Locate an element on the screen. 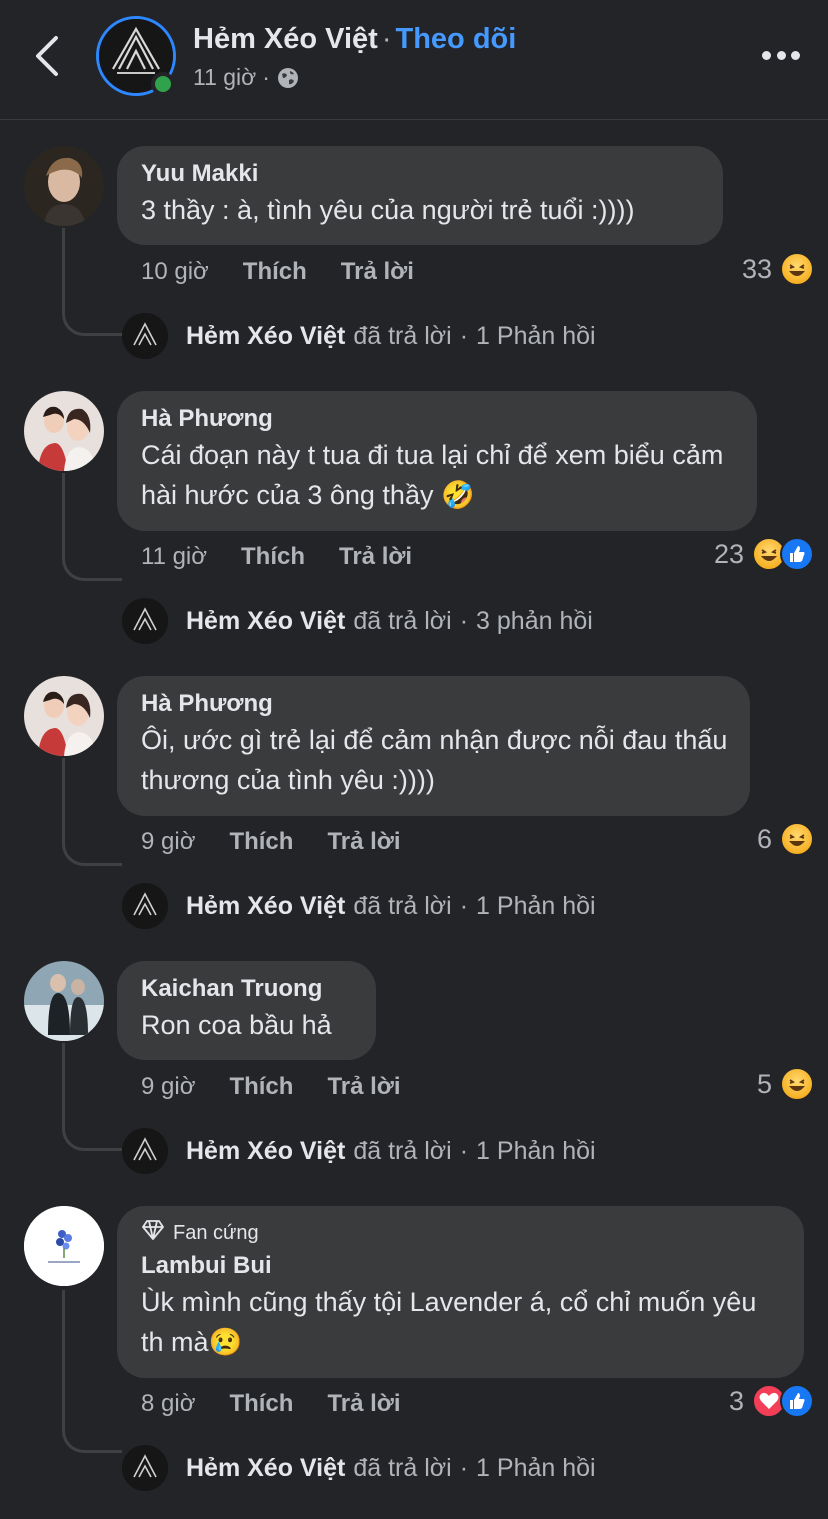 Image resolution: width=828 pixels, height=1519 pixels. page-name: Hẻm Xéo Việt is located at coordinates (285, 39).